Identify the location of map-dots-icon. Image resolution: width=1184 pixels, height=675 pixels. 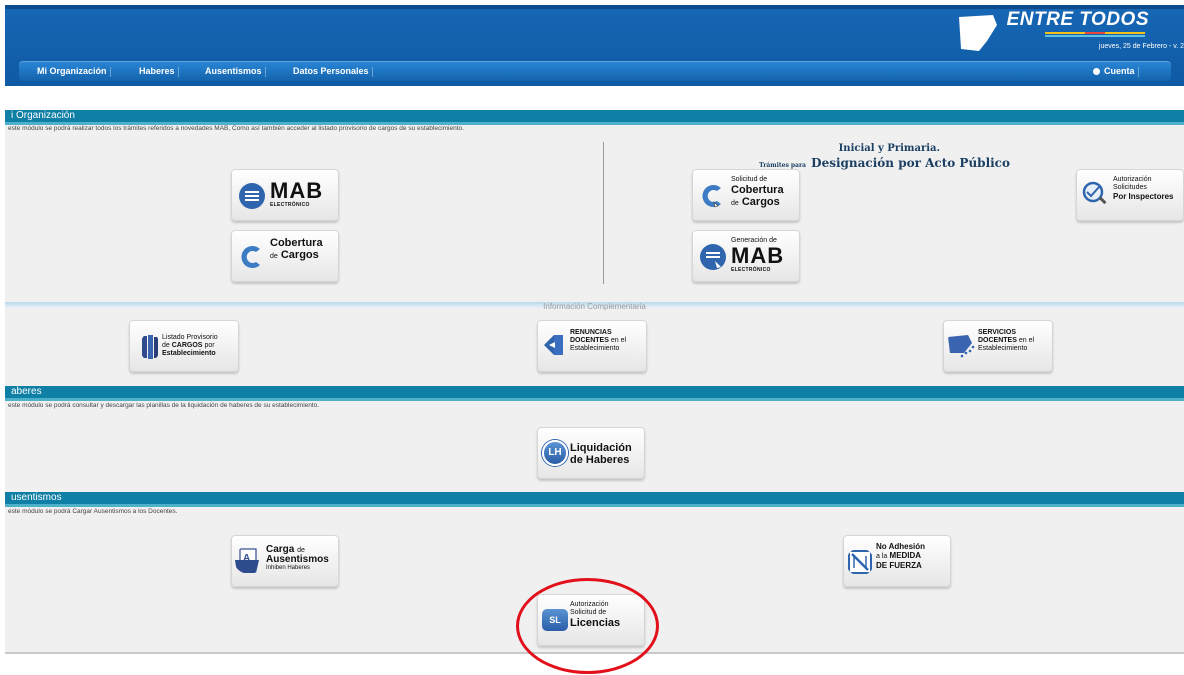
(961, 346).